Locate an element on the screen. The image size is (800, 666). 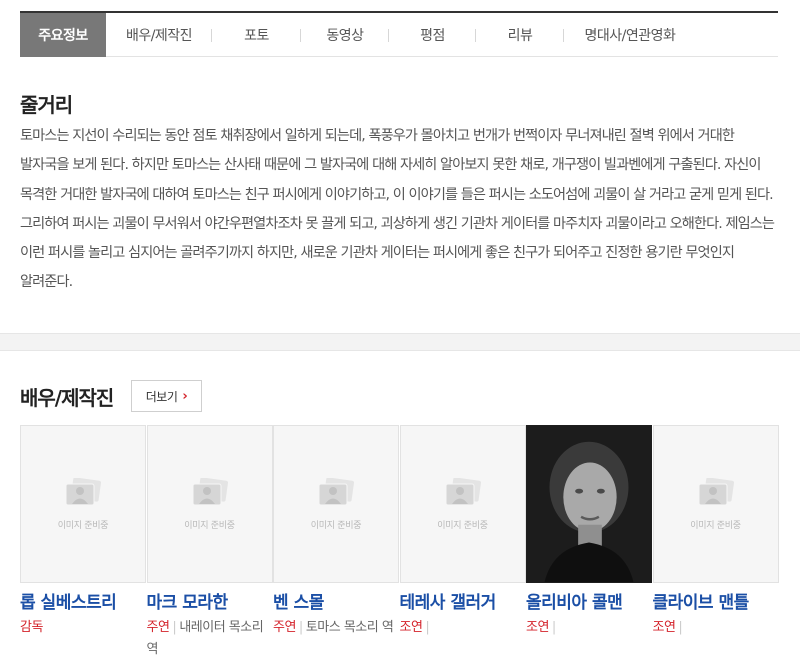
role-type: 감독 is located at coordinates (31, 627).